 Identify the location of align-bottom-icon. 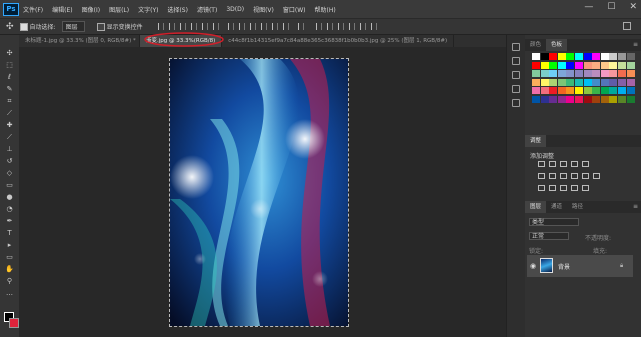
(182, 26).